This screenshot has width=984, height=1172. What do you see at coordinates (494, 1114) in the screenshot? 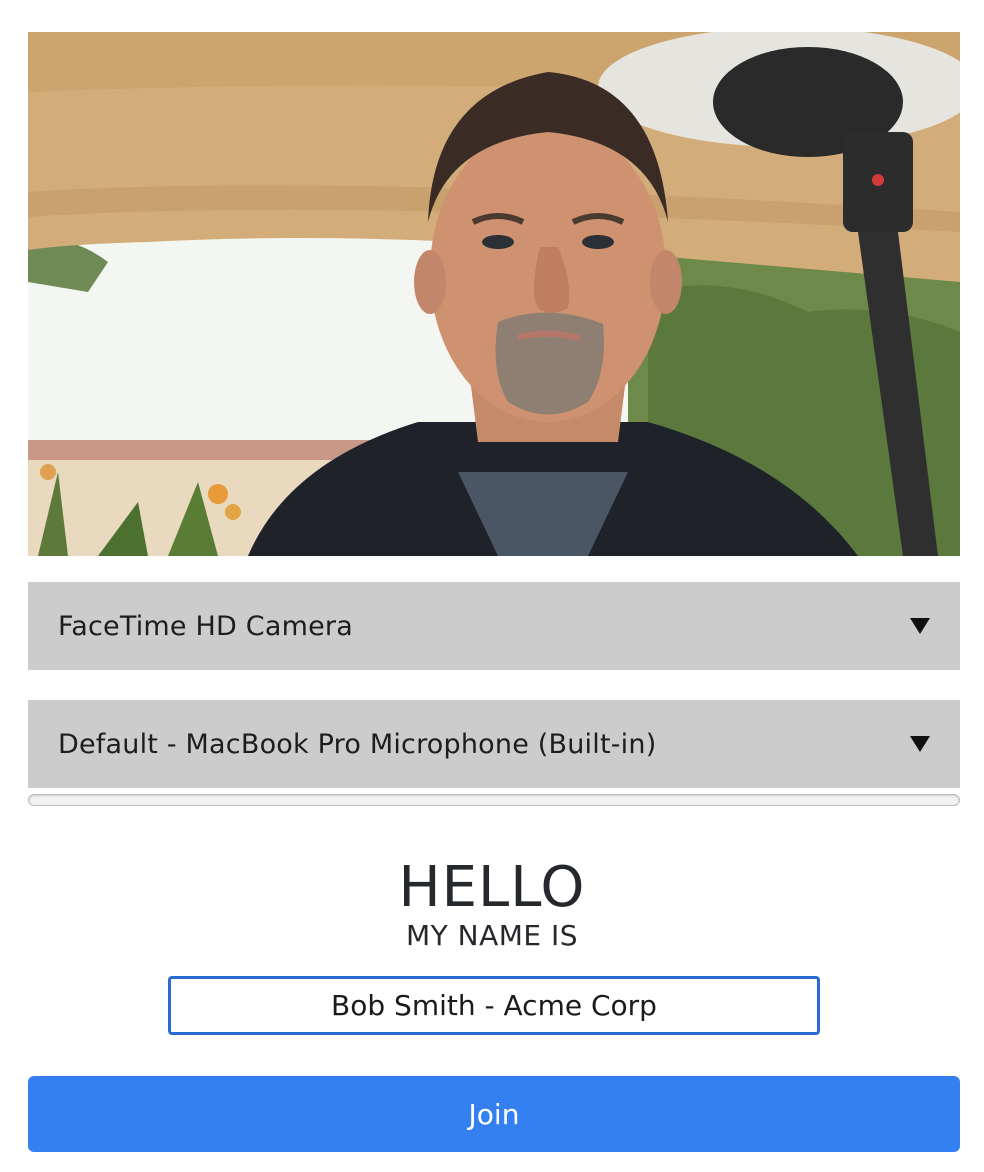
I see `join-button: Join` at bounding box center [494, 1114].